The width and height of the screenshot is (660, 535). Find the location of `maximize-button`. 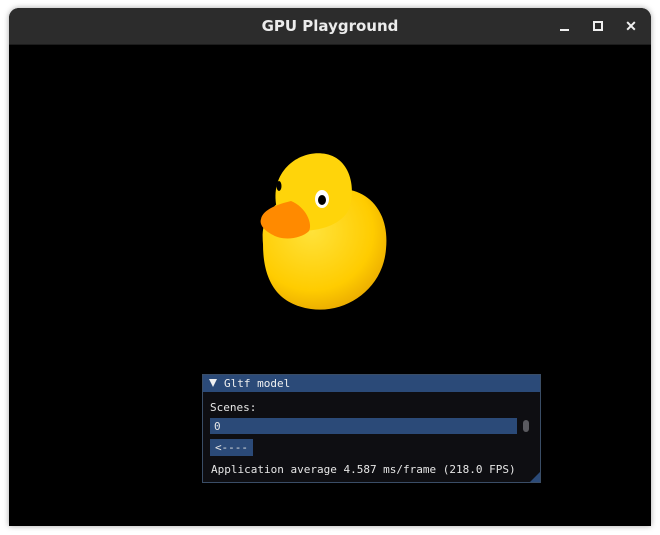

maximize-button is located at coordinates (598, 26).